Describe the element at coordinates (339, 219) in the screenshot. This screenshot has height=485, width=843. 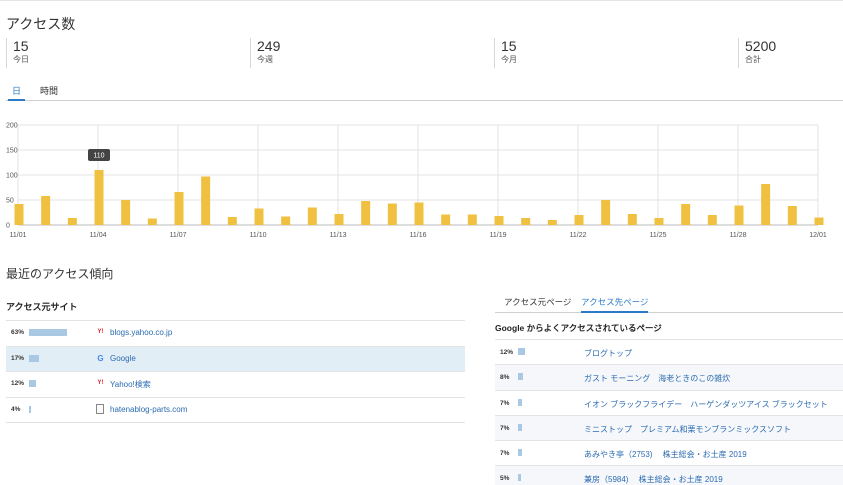
I see `bar-11/13` at that location.